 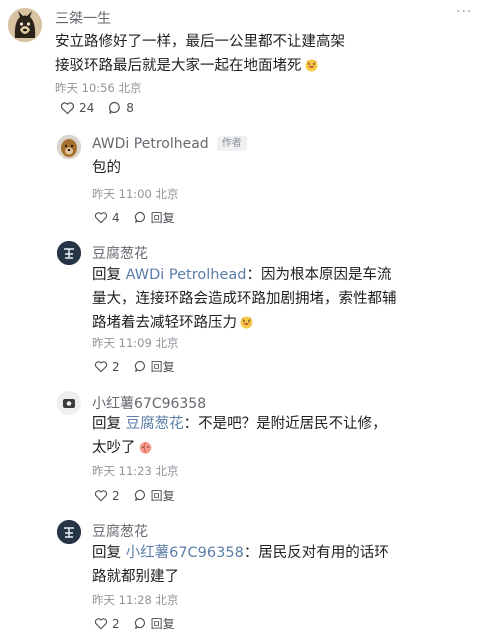 I want to click on mention-link: 小红薯67C96358, so click(x=185, y=553).